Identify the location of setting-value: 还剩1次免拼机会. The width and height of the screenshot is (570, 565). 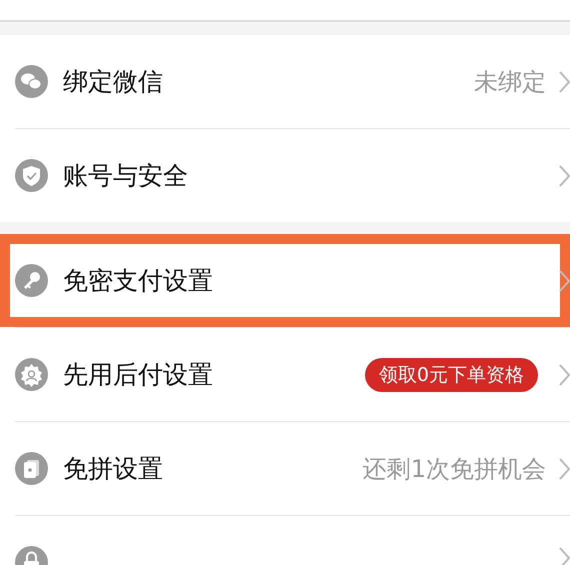
(454, 469).